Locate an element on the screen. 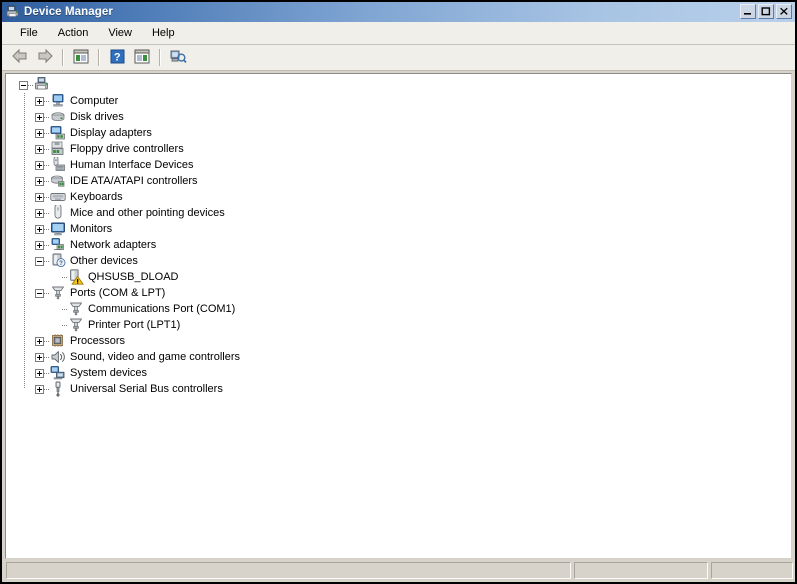 This screenshot has height=584, width=797. tree-row: QHSUSB_DLOAD is located at coordinates (398, 277).